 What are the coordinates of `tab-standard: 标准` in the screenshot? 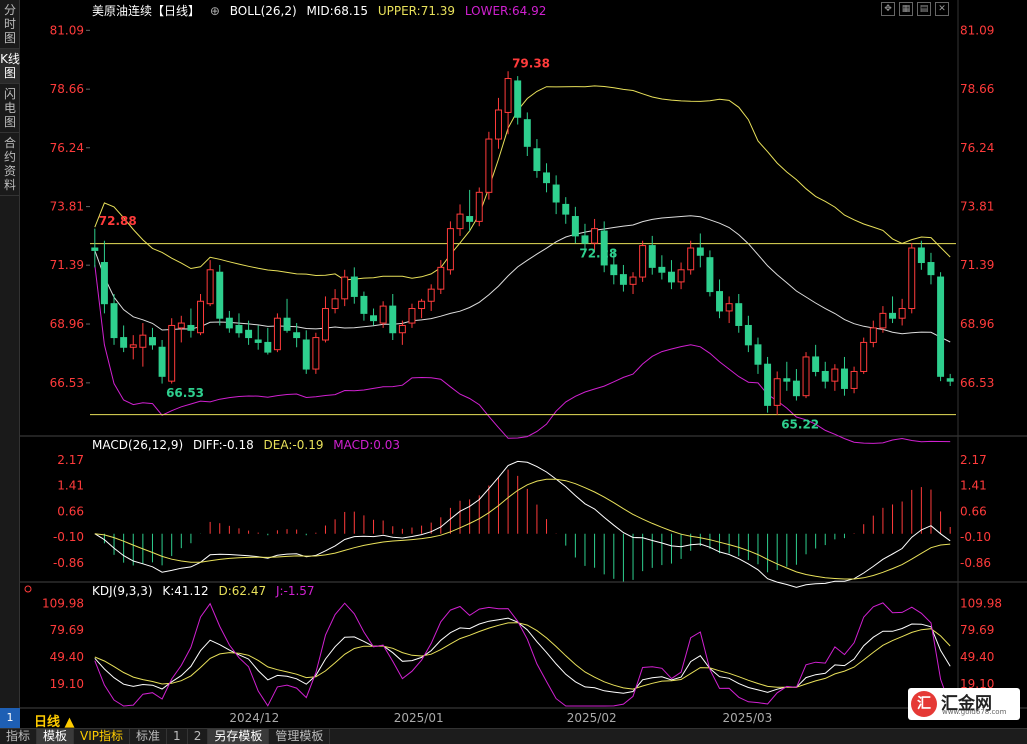 It's located at (149, 736).